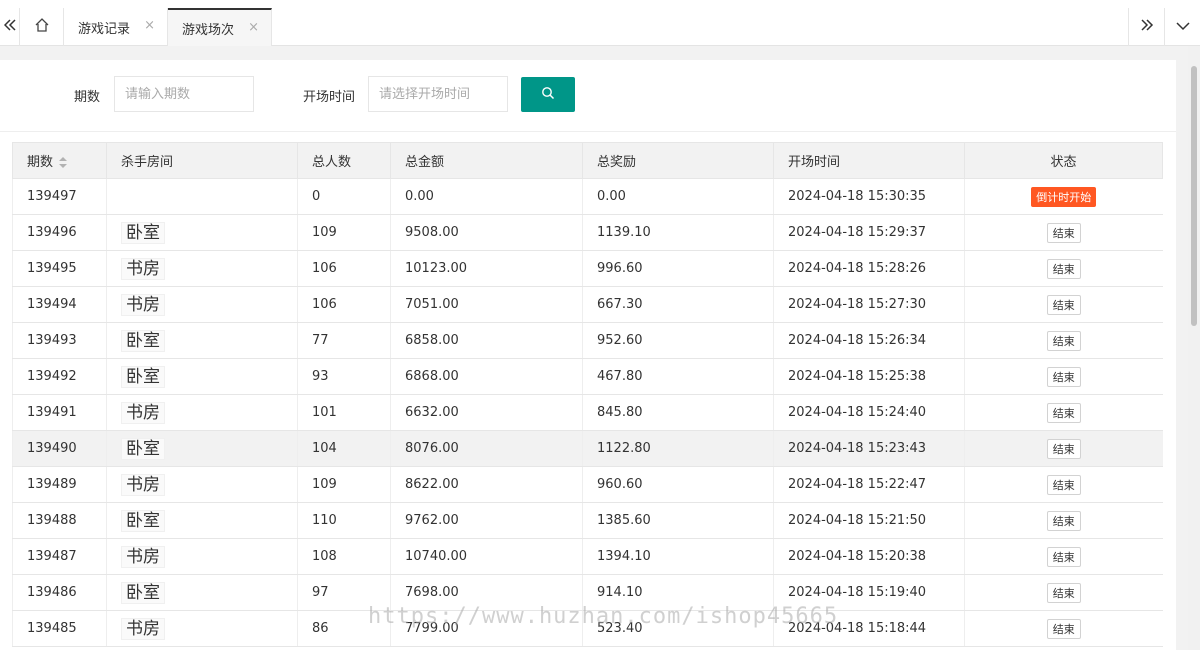  I want to click on cell-reward: 523.40, so click(678, 628).